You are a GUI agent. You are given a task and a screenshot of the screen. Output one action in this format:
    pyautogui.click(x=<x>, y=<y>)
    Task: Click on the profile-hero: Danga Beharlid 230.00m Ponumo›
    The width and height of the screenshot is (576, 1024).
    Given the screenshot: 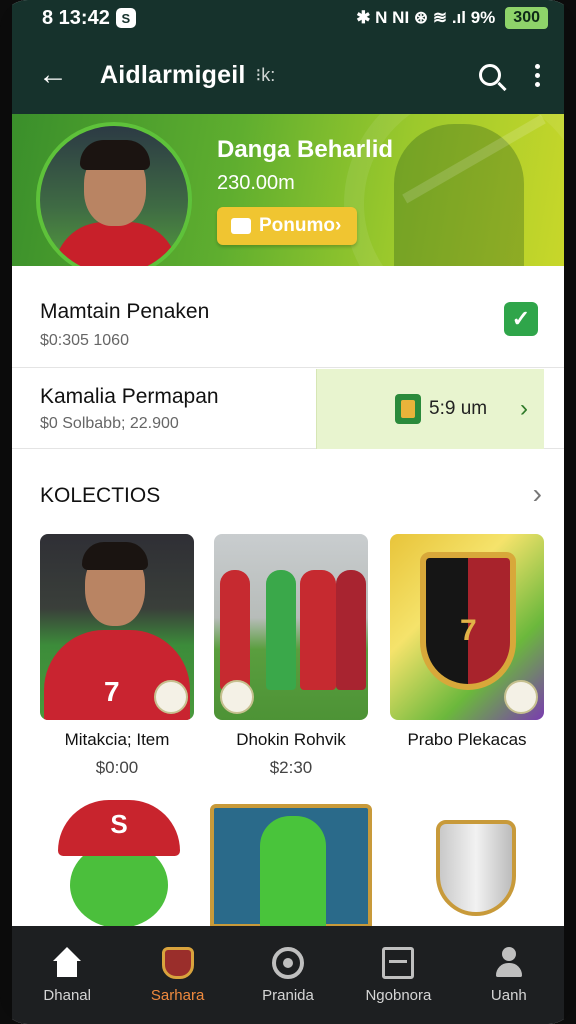 What is the action you would take?
    pyautogui.click(x=288, y=190)
    